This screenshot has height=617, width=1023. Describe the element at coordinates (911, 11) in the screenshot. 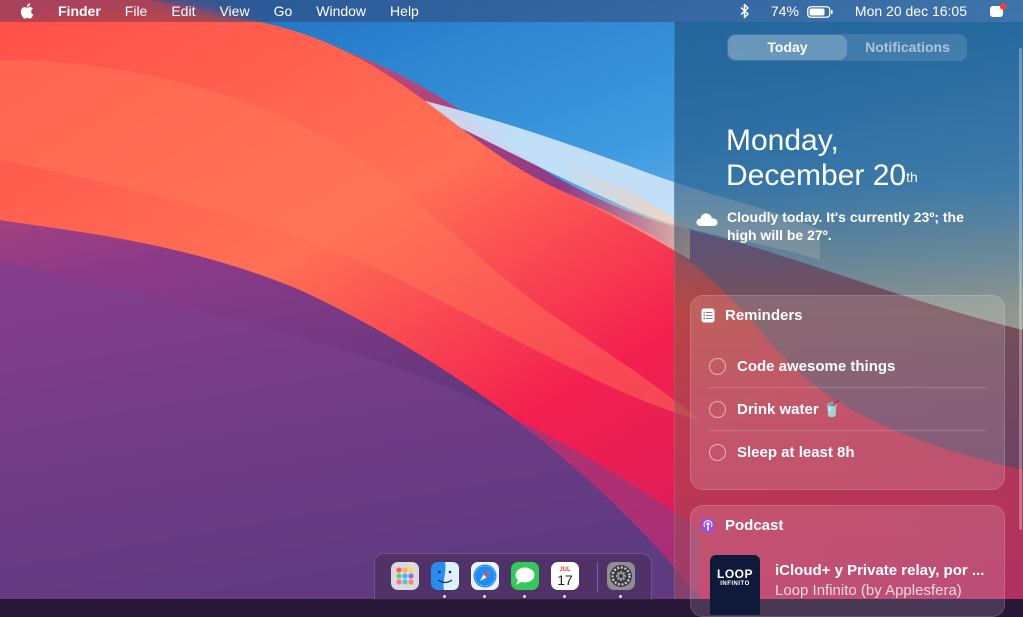

I see `menu-clock: Mon 20 dec 16:05` at that location.